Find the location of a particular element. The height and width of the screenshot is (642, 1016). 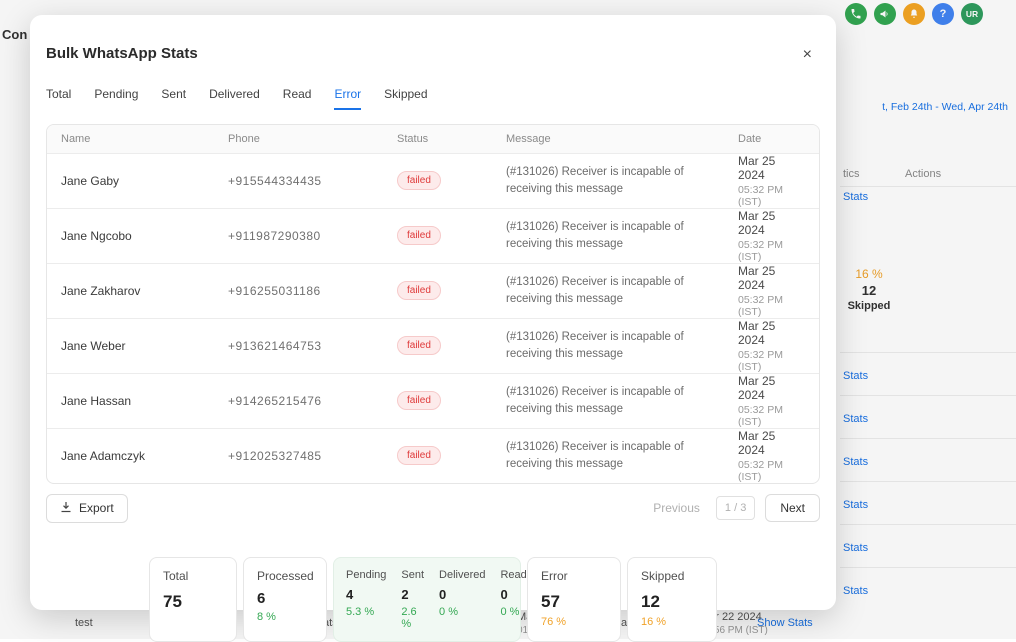

page-indicator: 1 / 3 is located at coordinates (735, 508).